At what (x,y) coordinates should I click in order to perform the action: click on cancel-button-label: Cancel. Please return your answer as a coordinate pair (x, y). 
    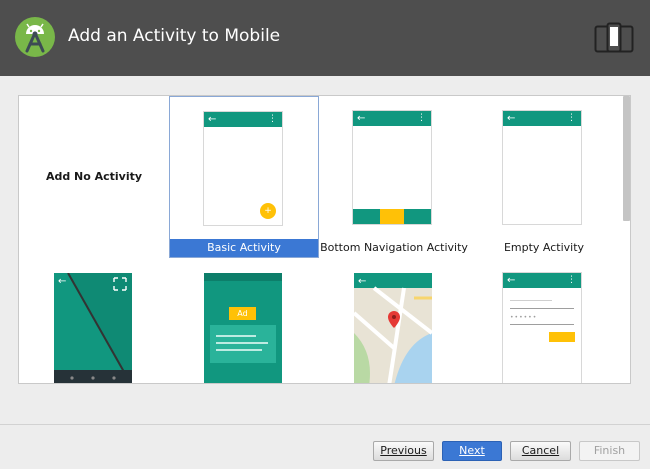
    Looking at the image, I should click on (540, 450).